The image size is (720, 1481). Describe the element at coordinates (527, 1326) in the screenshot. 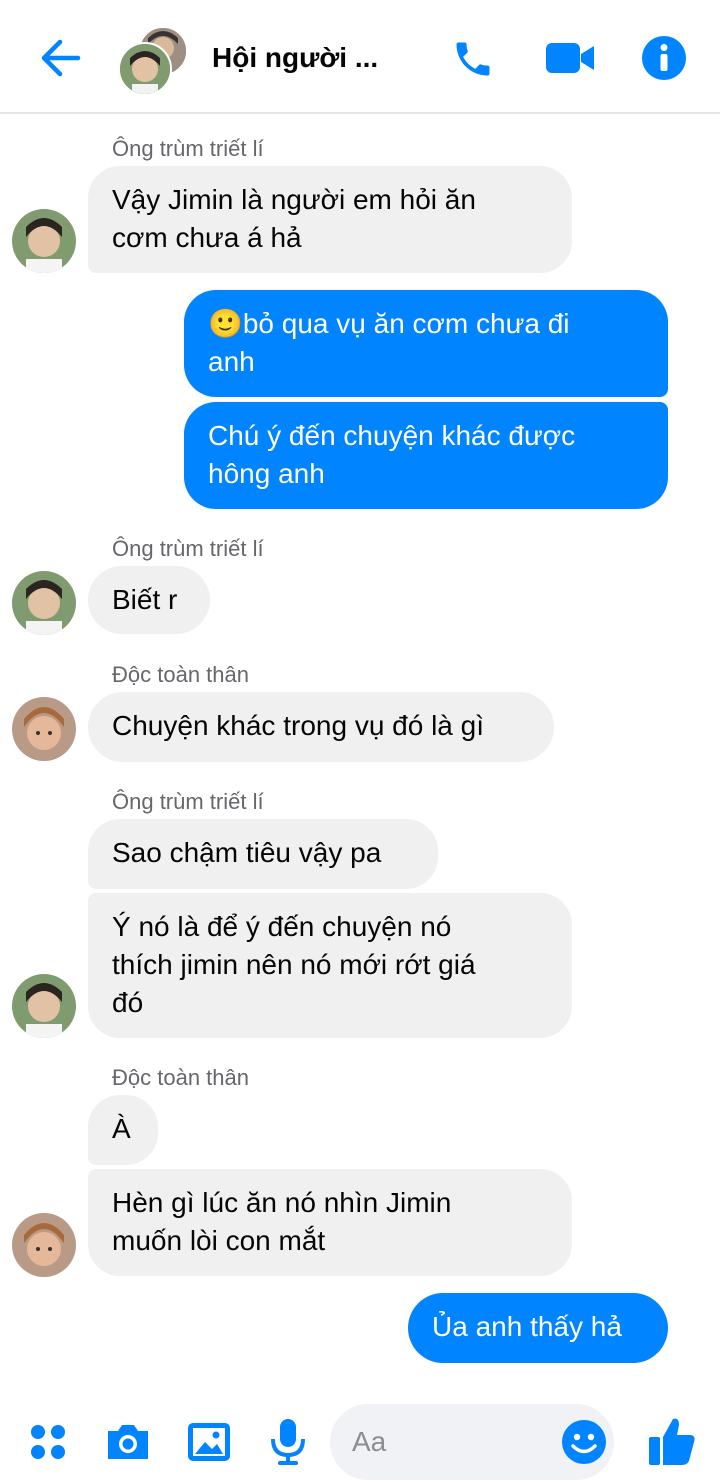

I see `message-text: Ủa anh thấy hả` at that location.